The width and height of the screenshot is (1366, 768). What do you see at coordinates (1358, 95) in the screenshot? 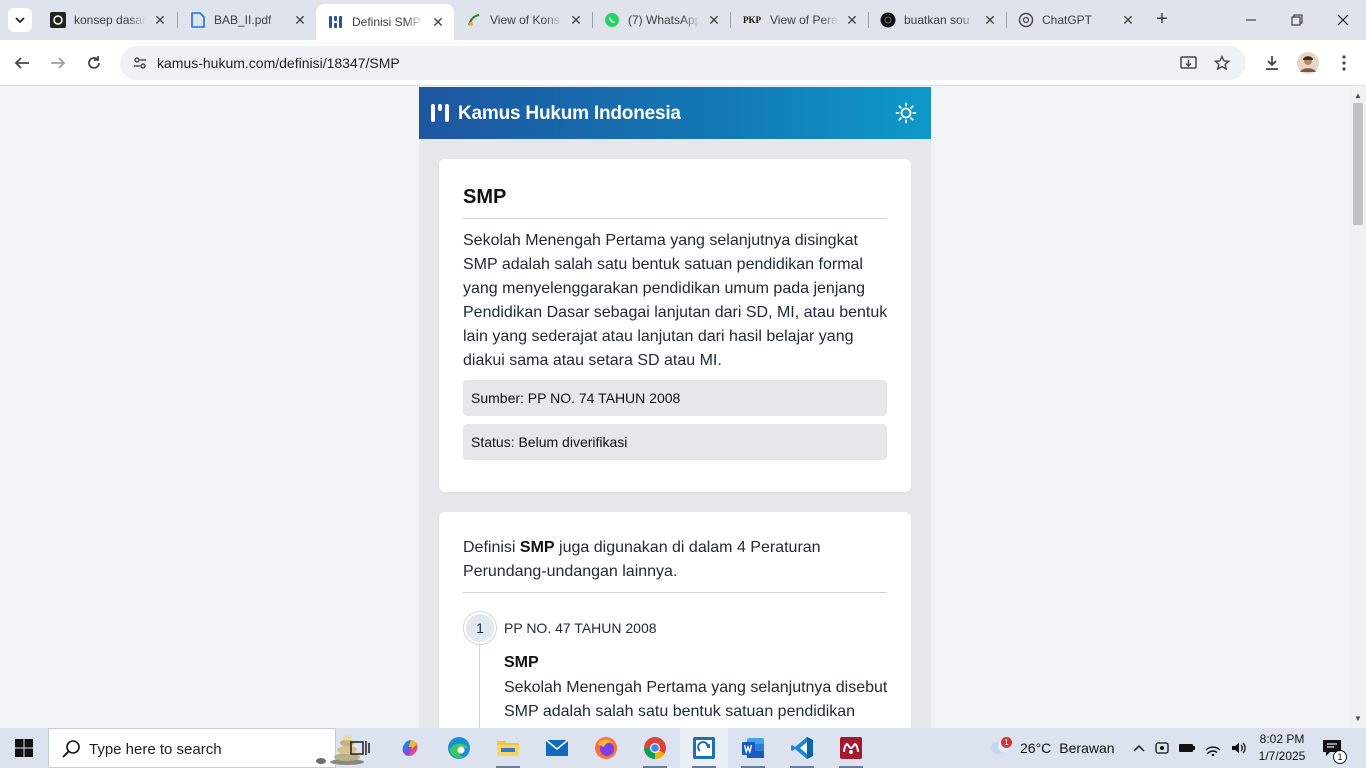
I see `scroll-up-icon: ▲` at bounding box center [1358, 95].